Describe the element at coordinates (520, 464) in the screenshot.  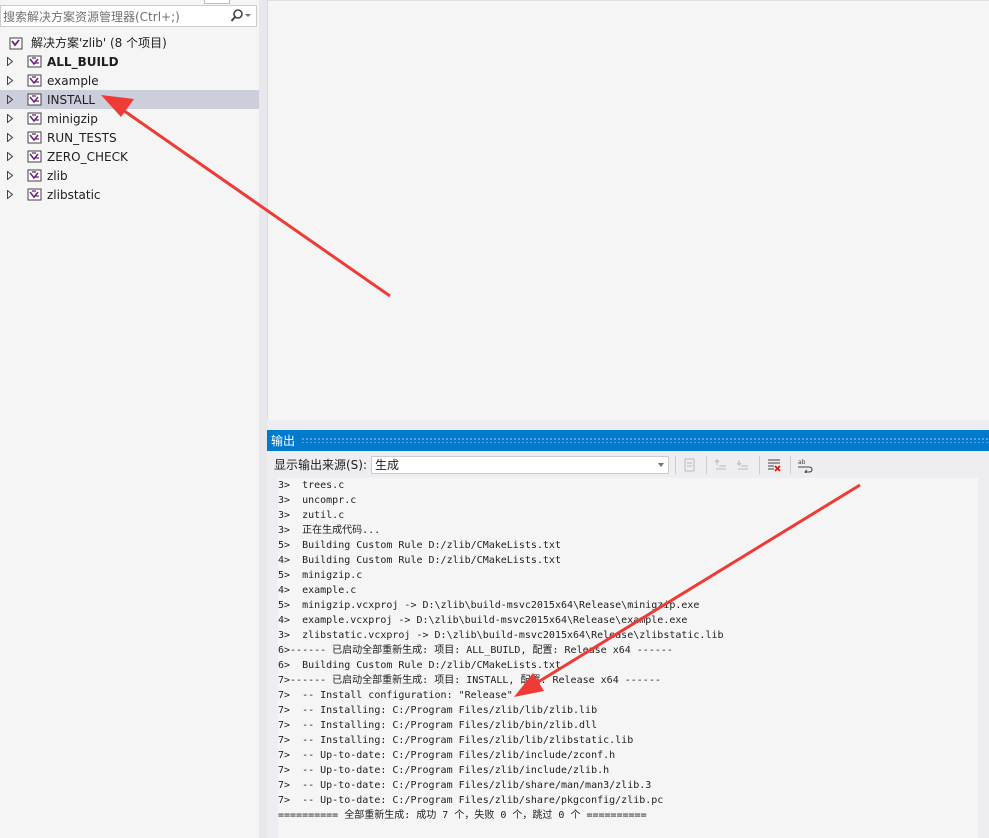
I see `output-source-dropdown: 生成` at that location.